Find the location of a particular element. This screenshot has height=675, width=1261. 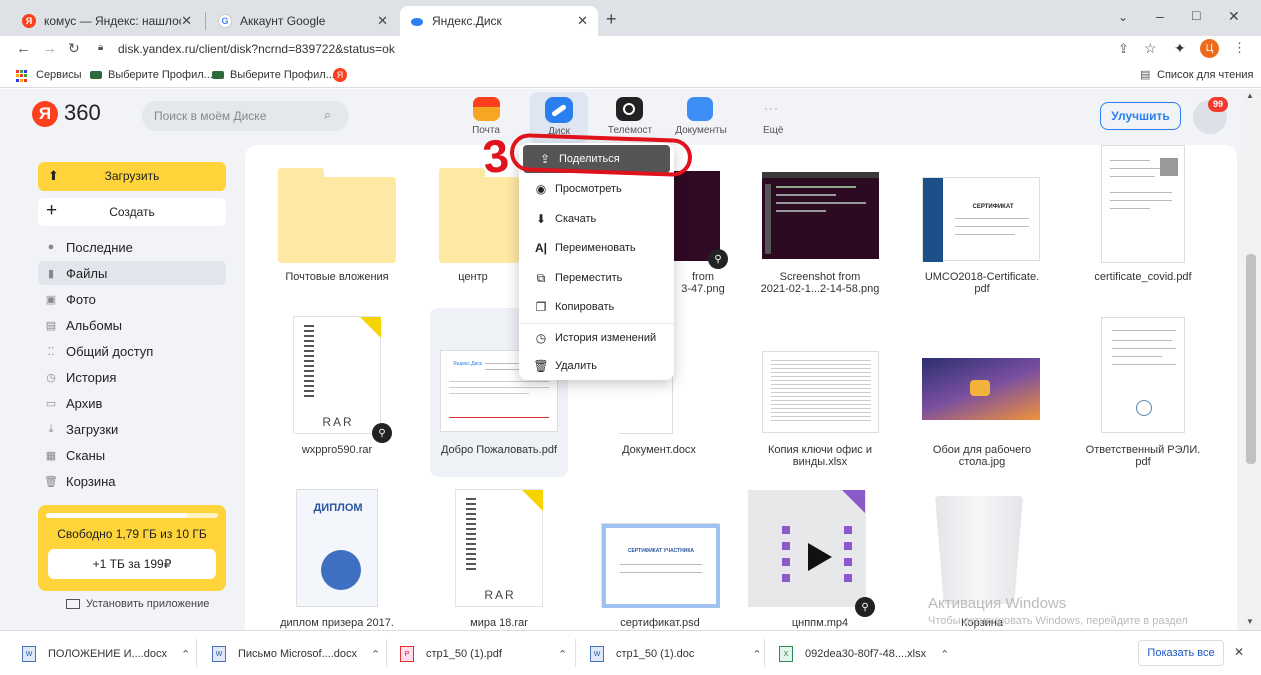

wallpaper-thumbnail is located at coordinates (981, 389).